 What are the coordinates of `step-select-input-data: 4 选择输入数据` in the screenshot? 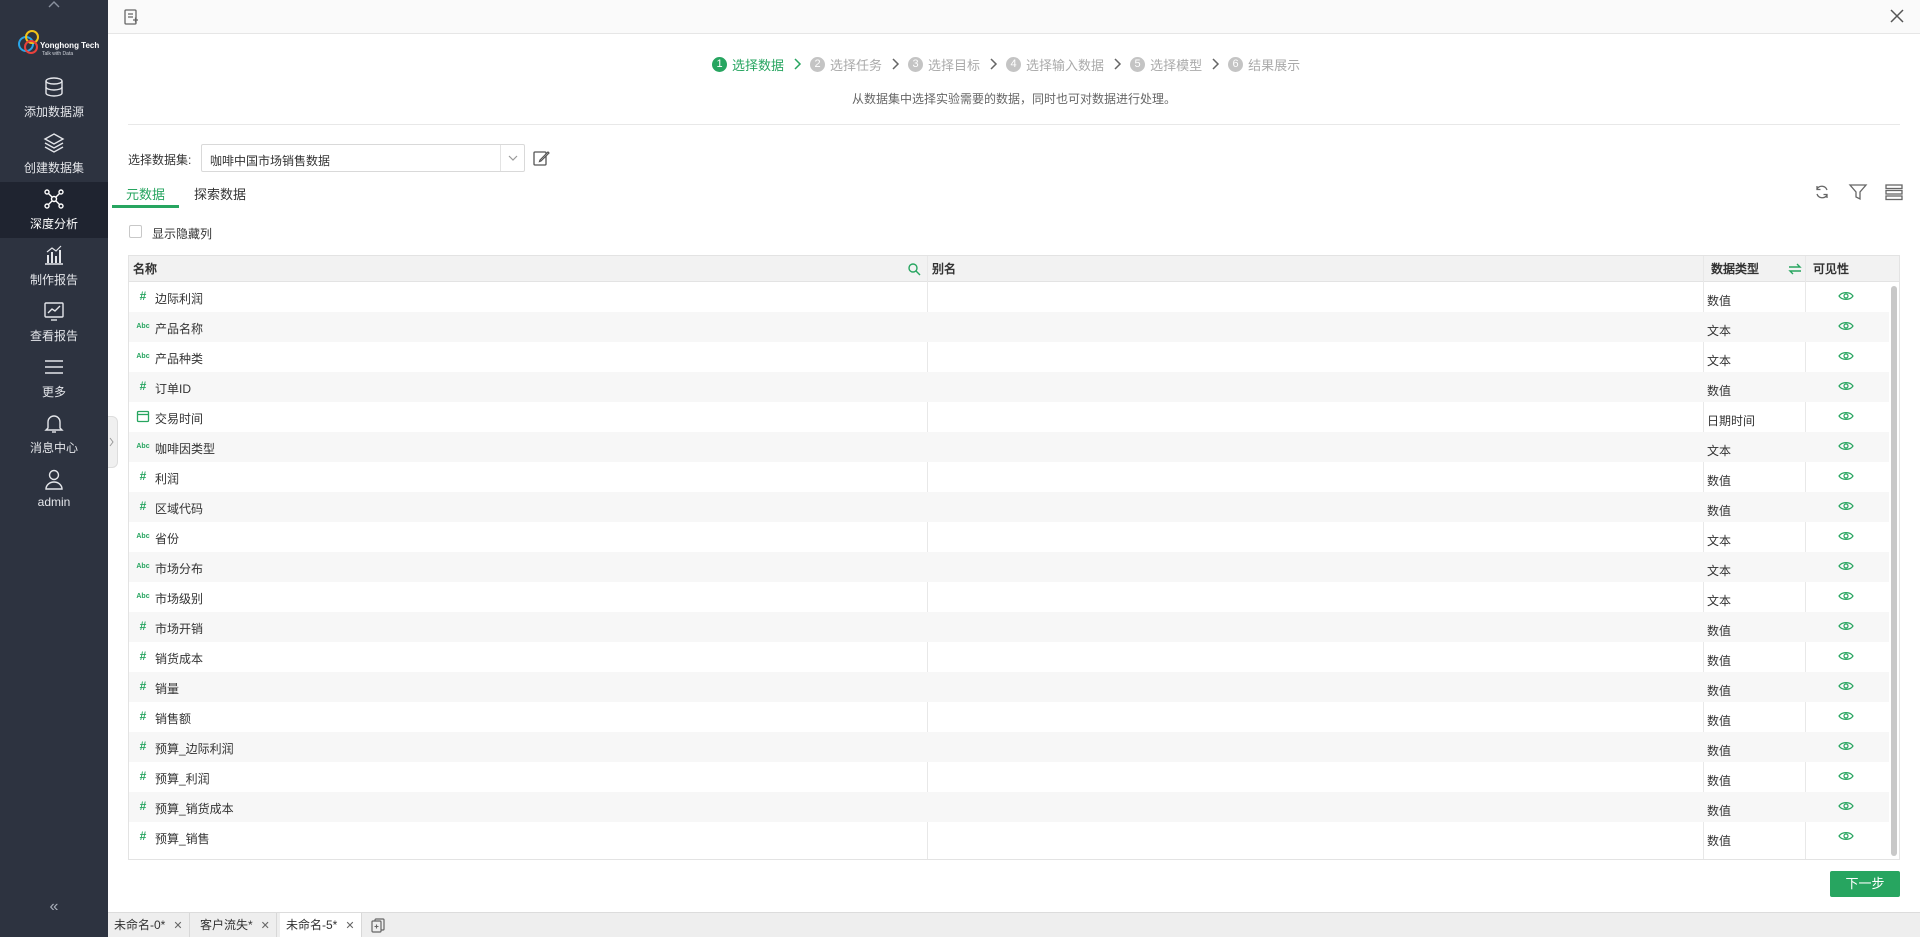 It's located at (1055, 64).